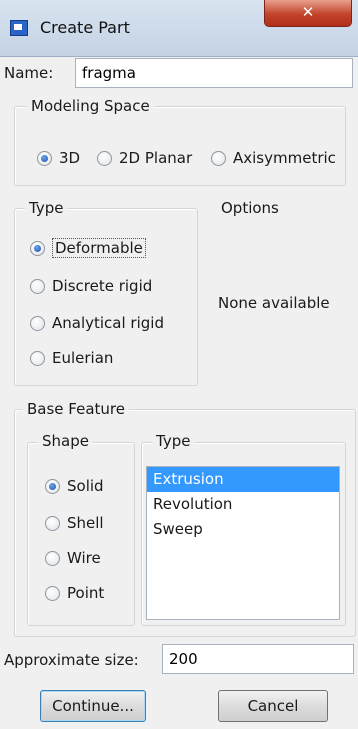 The height and width of the screenshot is (729, 358). I want to click on options-title: Options, so click(250, 208).